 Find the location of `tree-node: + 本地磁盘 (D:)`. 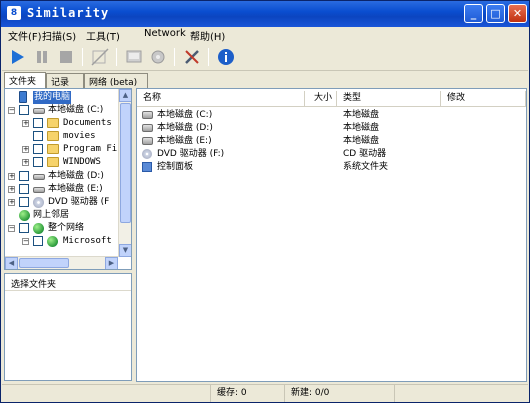

tree-node: + 本地磁盘 (D:) is located at coordinates (61, 176).